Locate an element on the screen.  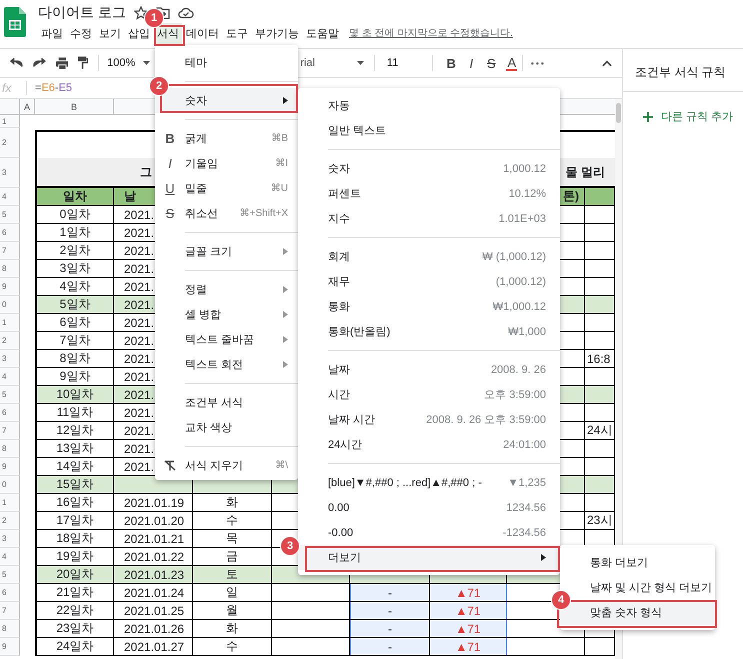
star-icon is located at coordinates (141, 13).